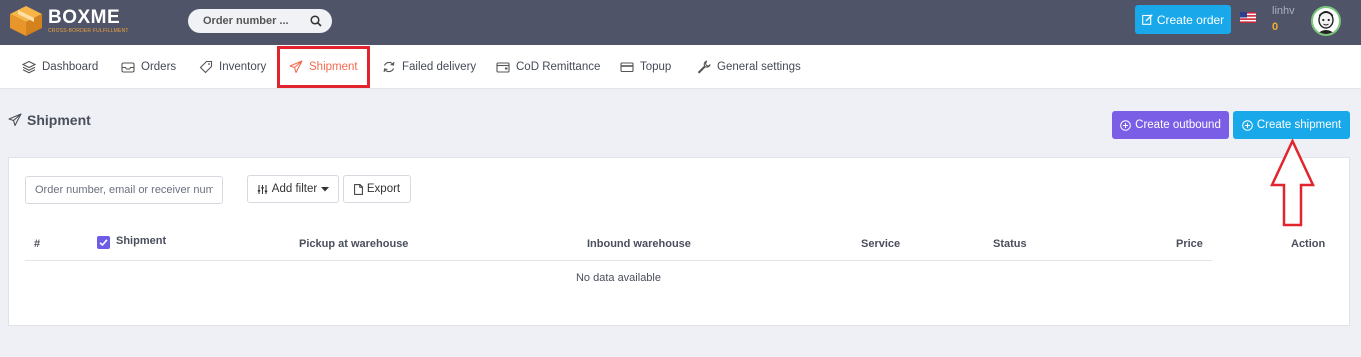 Image resolution: width=1361 pixels, height=357 pixels. I want to click on column-header-service: Service, so click(881, 244).